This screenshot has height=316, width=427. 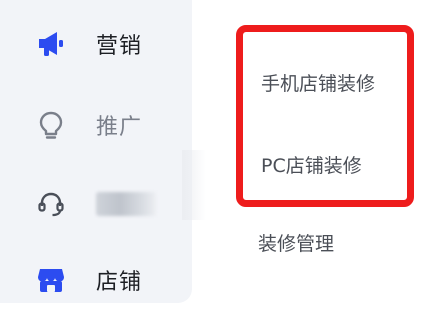 I want to click on sidebar-item-promote: 推广, so click(x=95, y=125).